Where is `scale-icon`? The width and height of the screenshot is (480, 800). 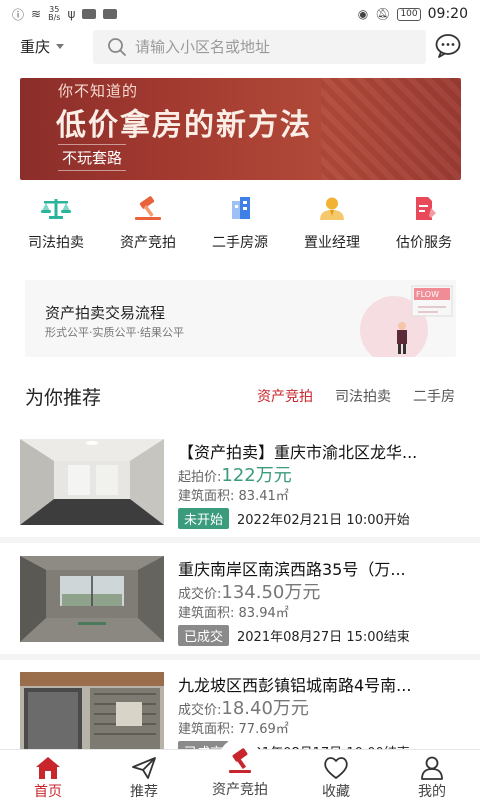
scale-icon is located at coordinates (56, 209).